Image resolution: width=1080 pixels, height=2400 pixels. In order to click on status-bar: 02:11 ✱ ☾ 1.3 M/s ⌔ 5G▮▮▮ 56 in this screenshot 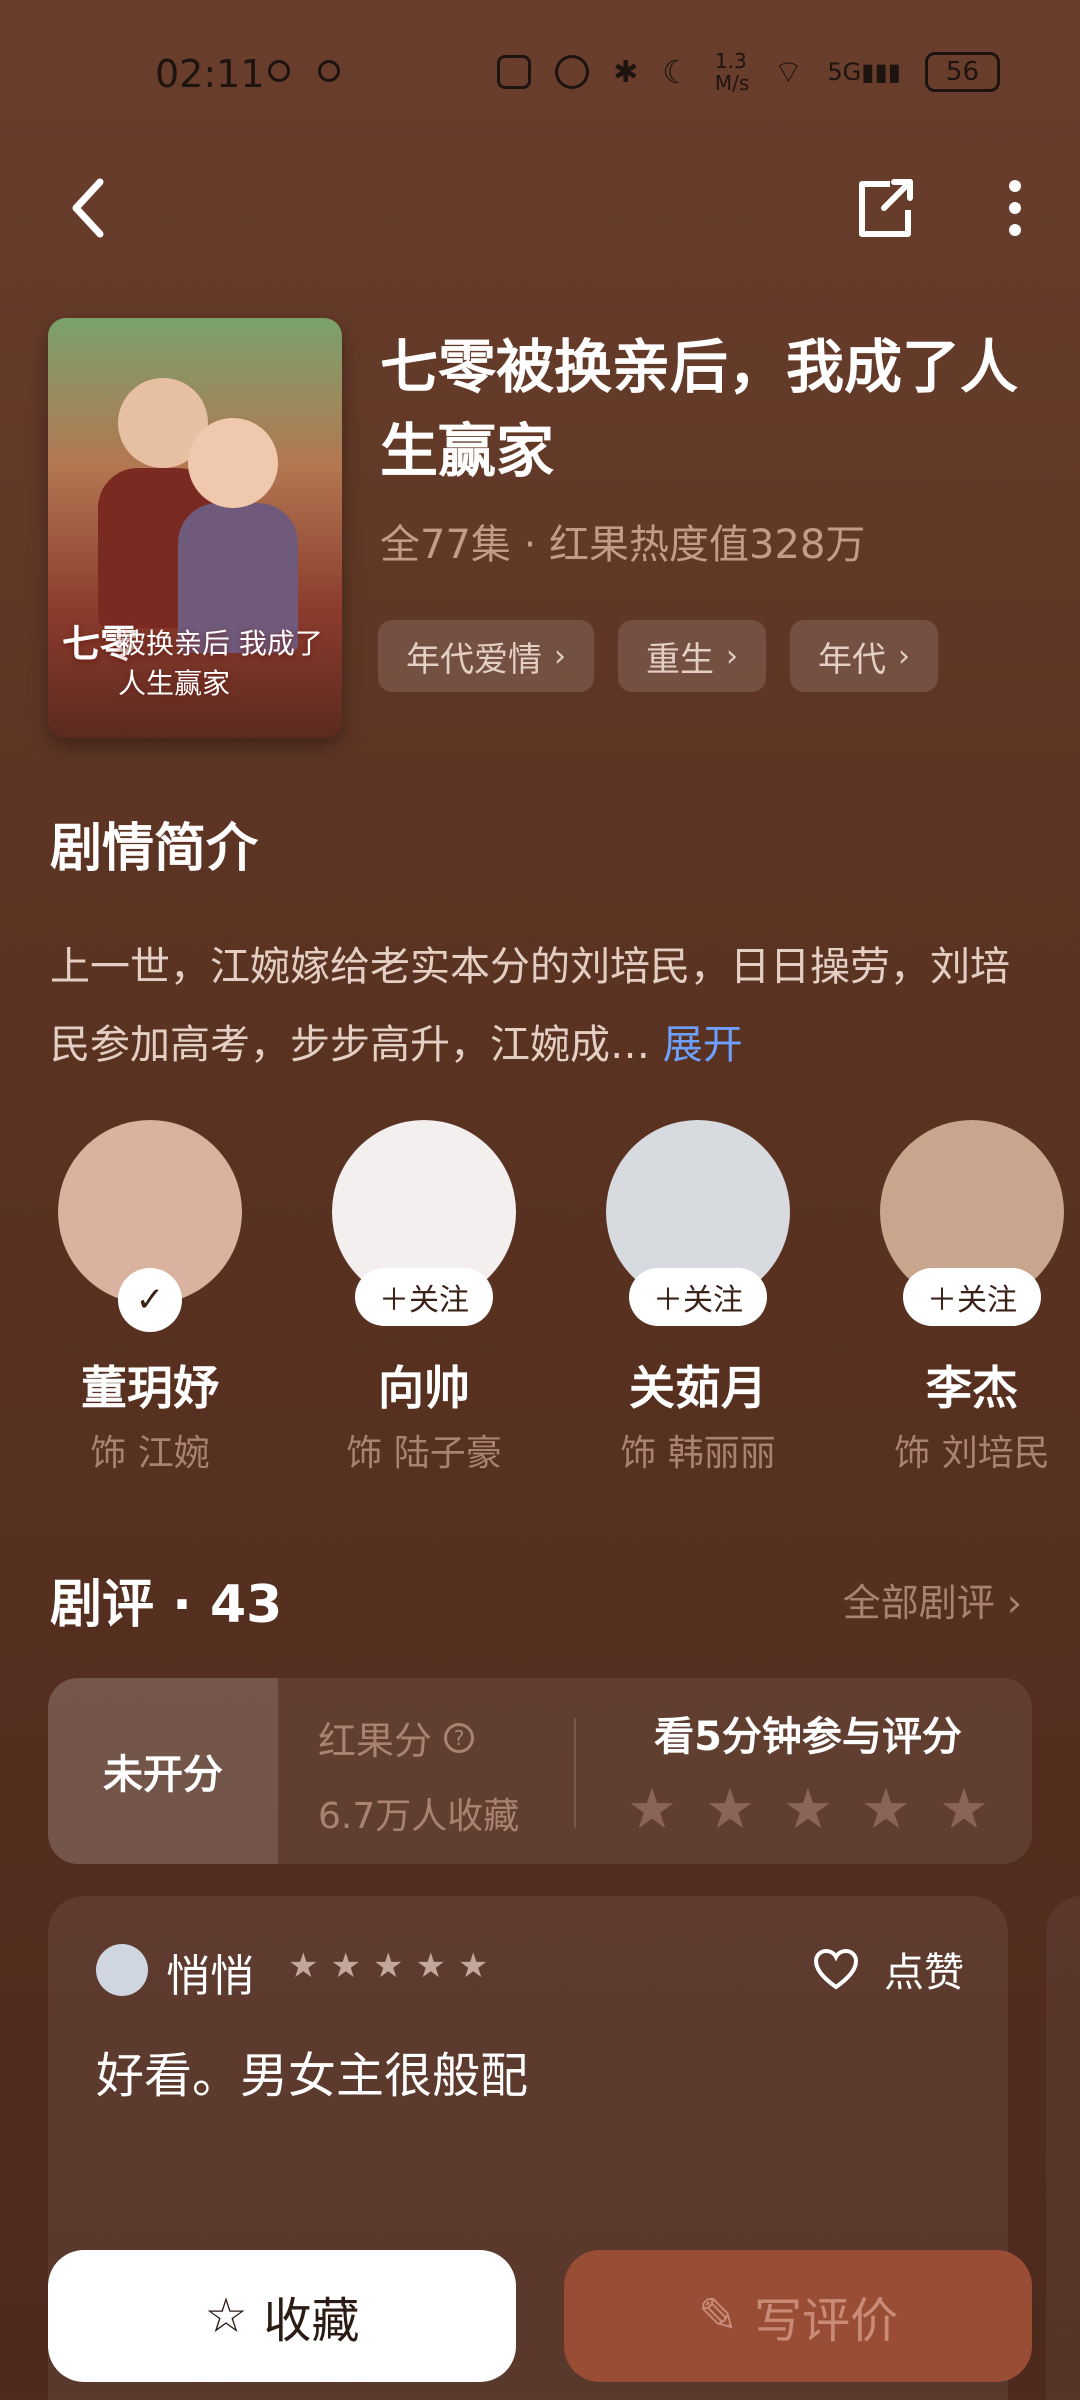, I will do `click(540, 70)`.